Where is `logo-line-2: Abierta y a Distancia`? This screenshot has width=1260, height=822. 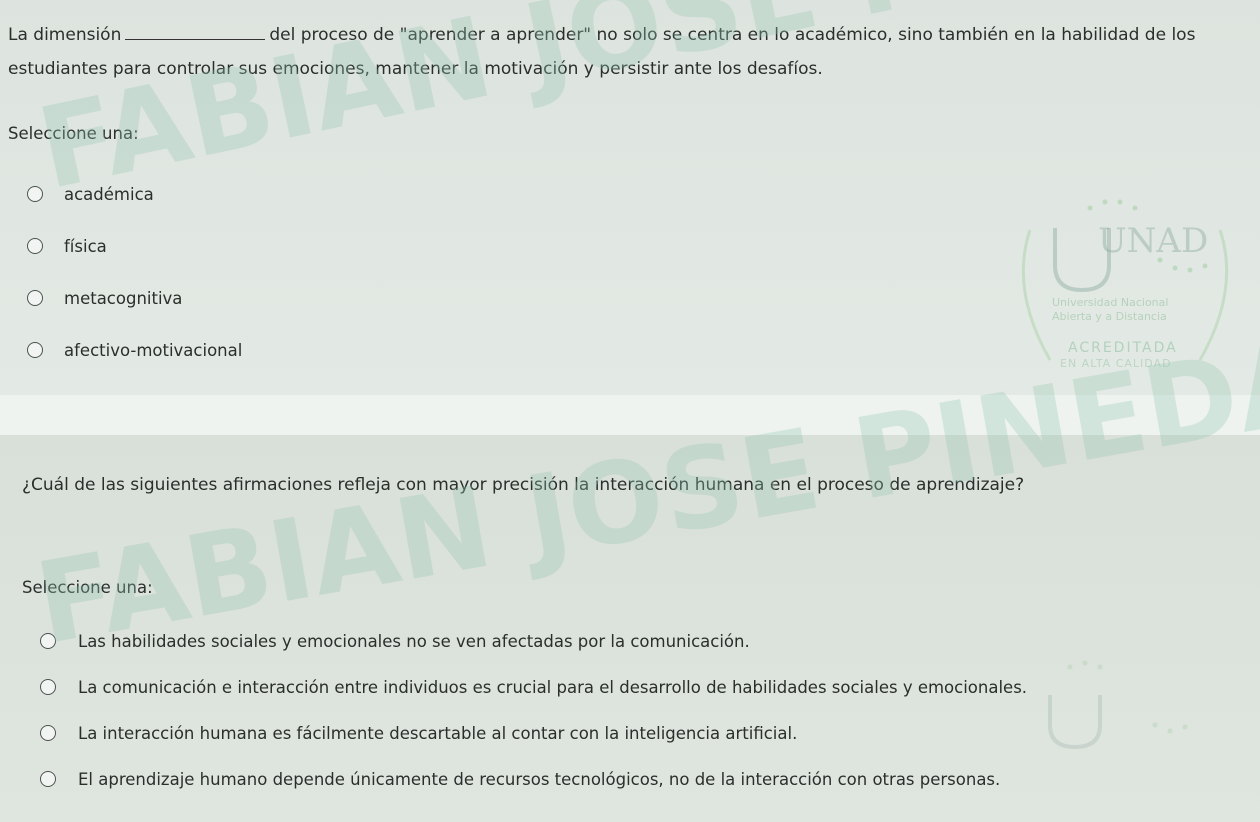 logo-line-2: Abierta y a Distancia is located at coordinates (1109, 316).